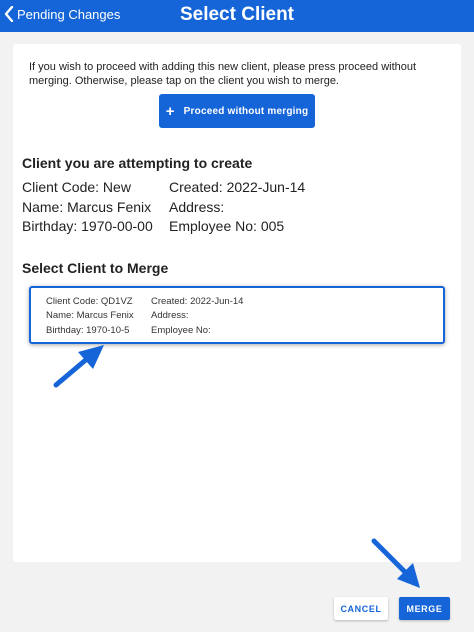 This screenshot has height=632, width=474. Describe the element at coordinates (76, 187) in the screenshot. I see `create-client-code: Client Code: New` at that location.